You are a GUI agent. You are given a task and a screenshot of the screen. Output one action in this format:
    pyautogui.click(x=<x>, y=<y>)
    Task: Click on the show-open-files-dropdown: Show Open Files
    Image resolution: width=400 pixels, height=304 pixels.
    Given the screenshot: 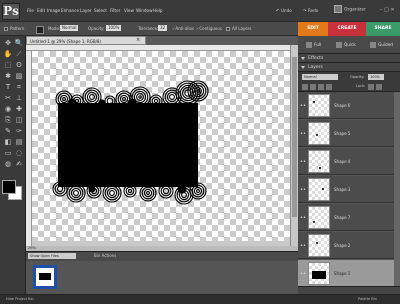 What is the action you would take?
    pyautogui.click(x=52, y=256)
    